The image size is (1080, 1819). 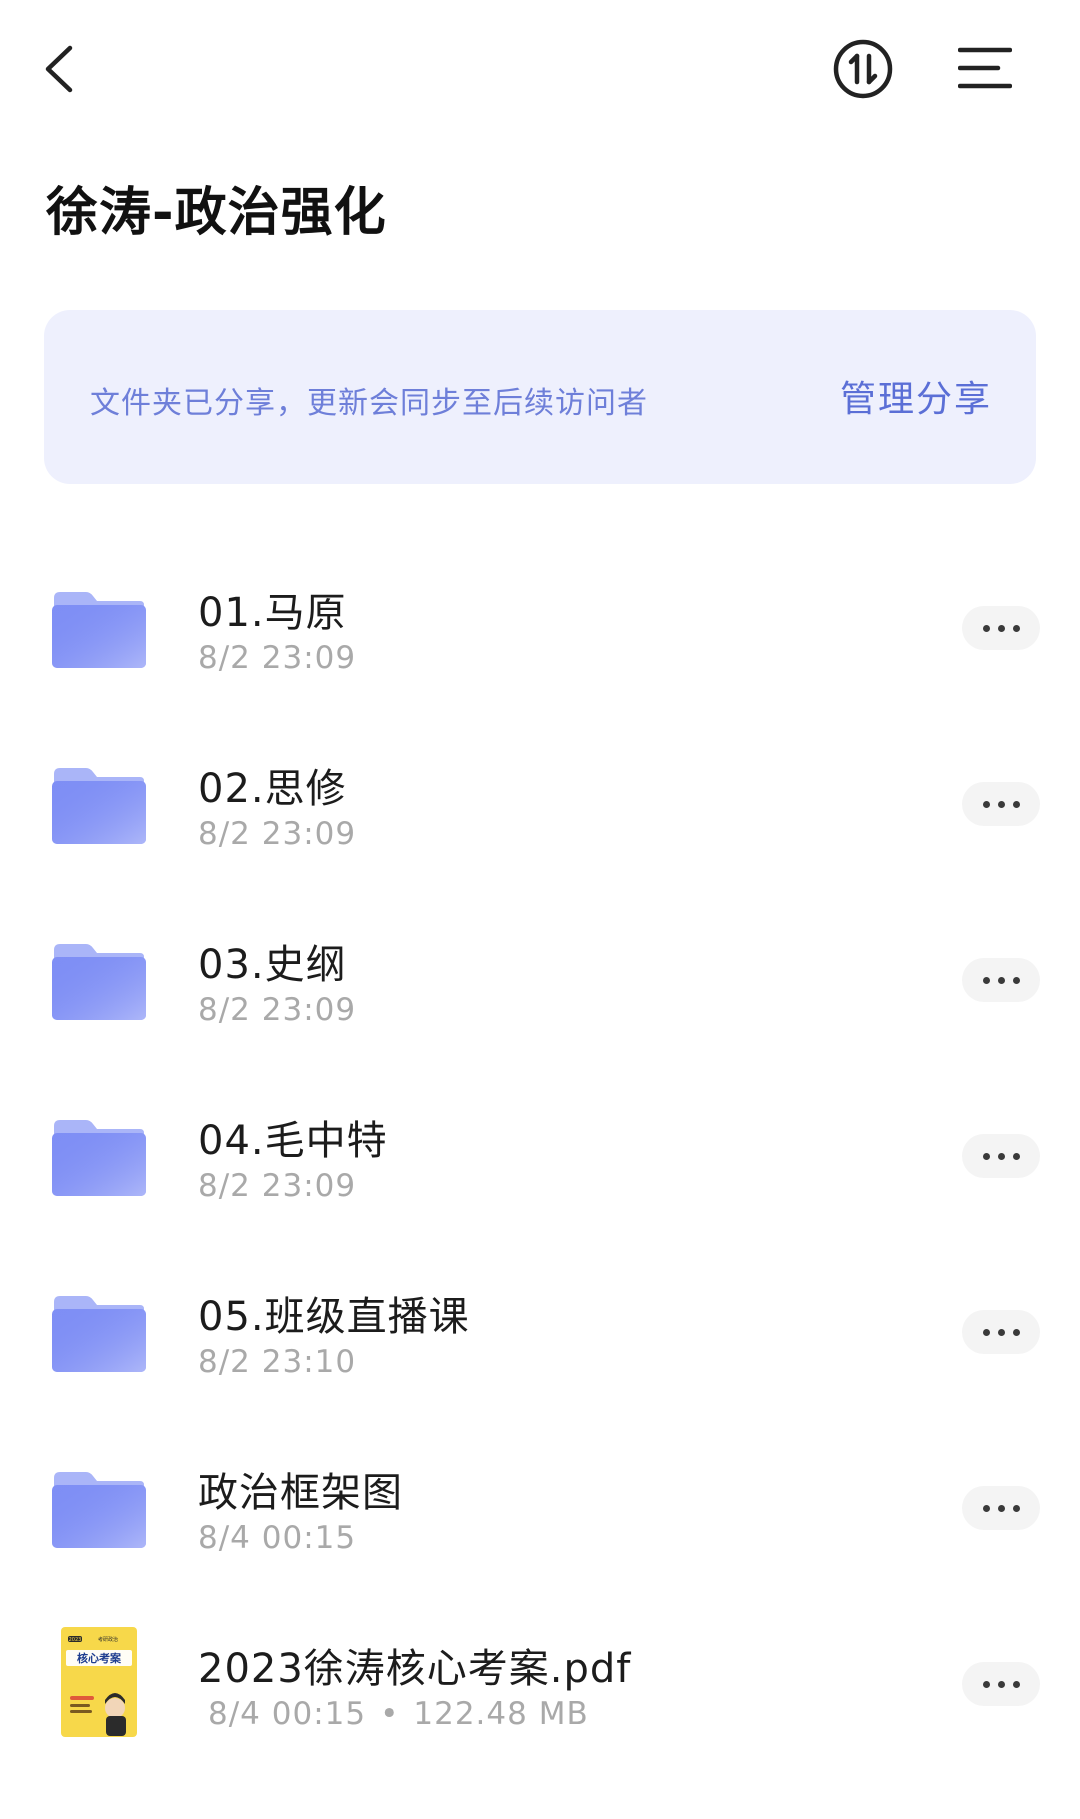 What do you see at coordinates (75, 1640) in the screenshot?
I see `thumb-badge: 2023` at bounding box center [75, 1640].